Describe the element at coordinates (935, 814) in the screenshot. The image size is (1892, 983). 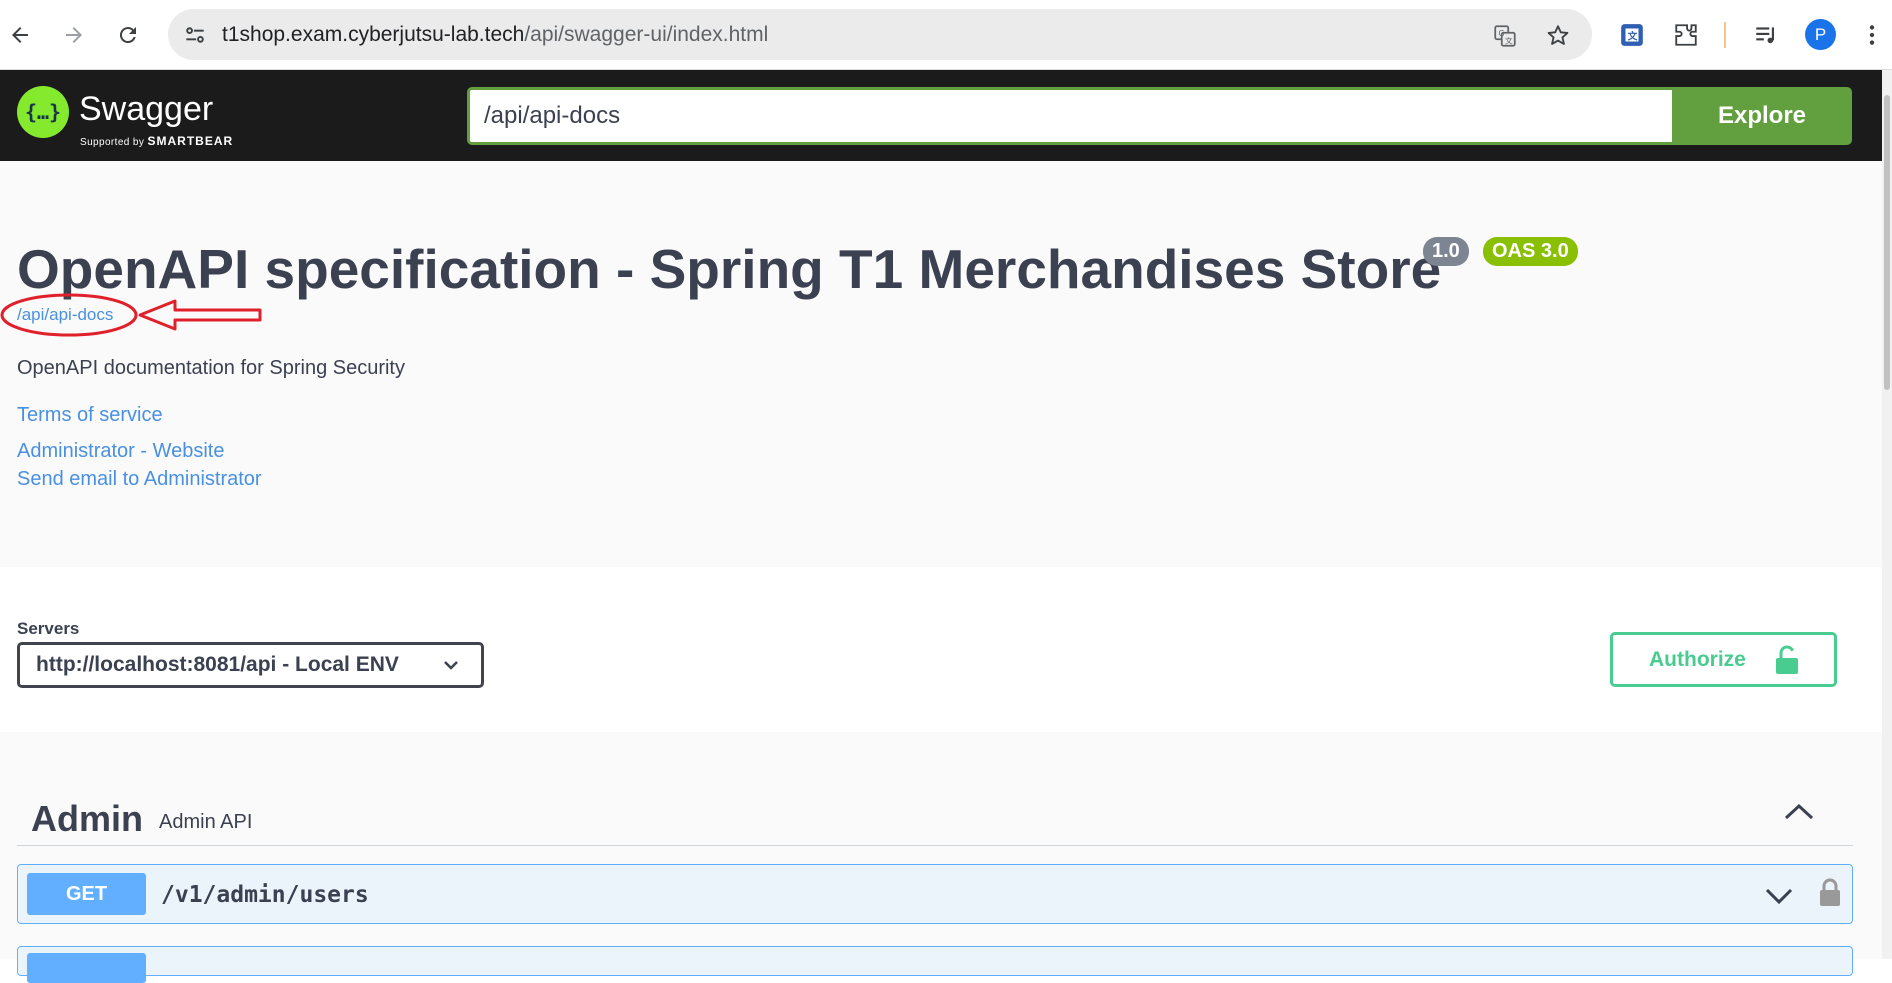
I see `tag-header-admin: Admin Admin API` at that location.